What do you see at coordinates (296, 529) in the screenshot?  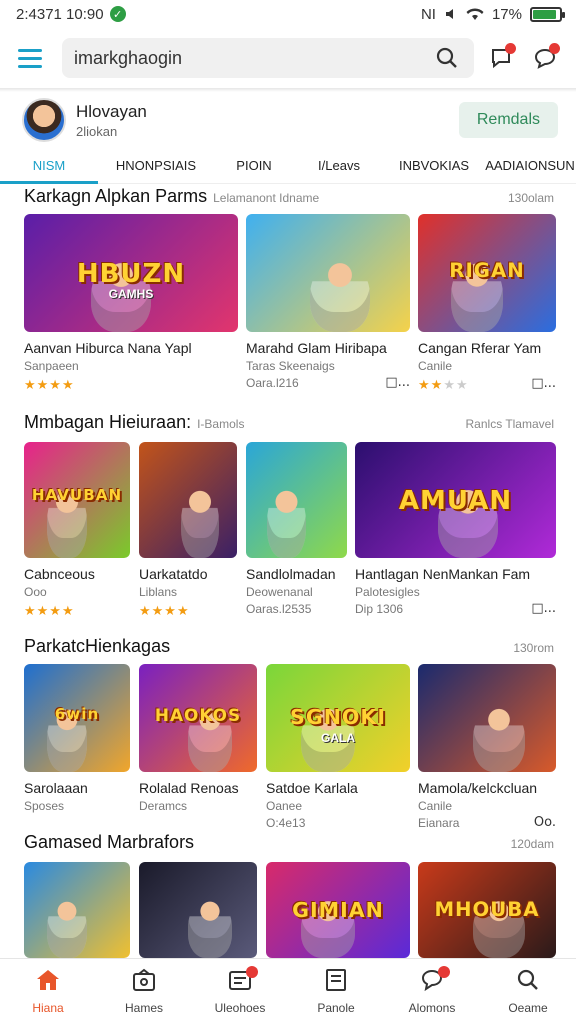 I see `game-card: Sandlolmadan Deowenanal Oaras.l2535` at bounding box center [296, 529].